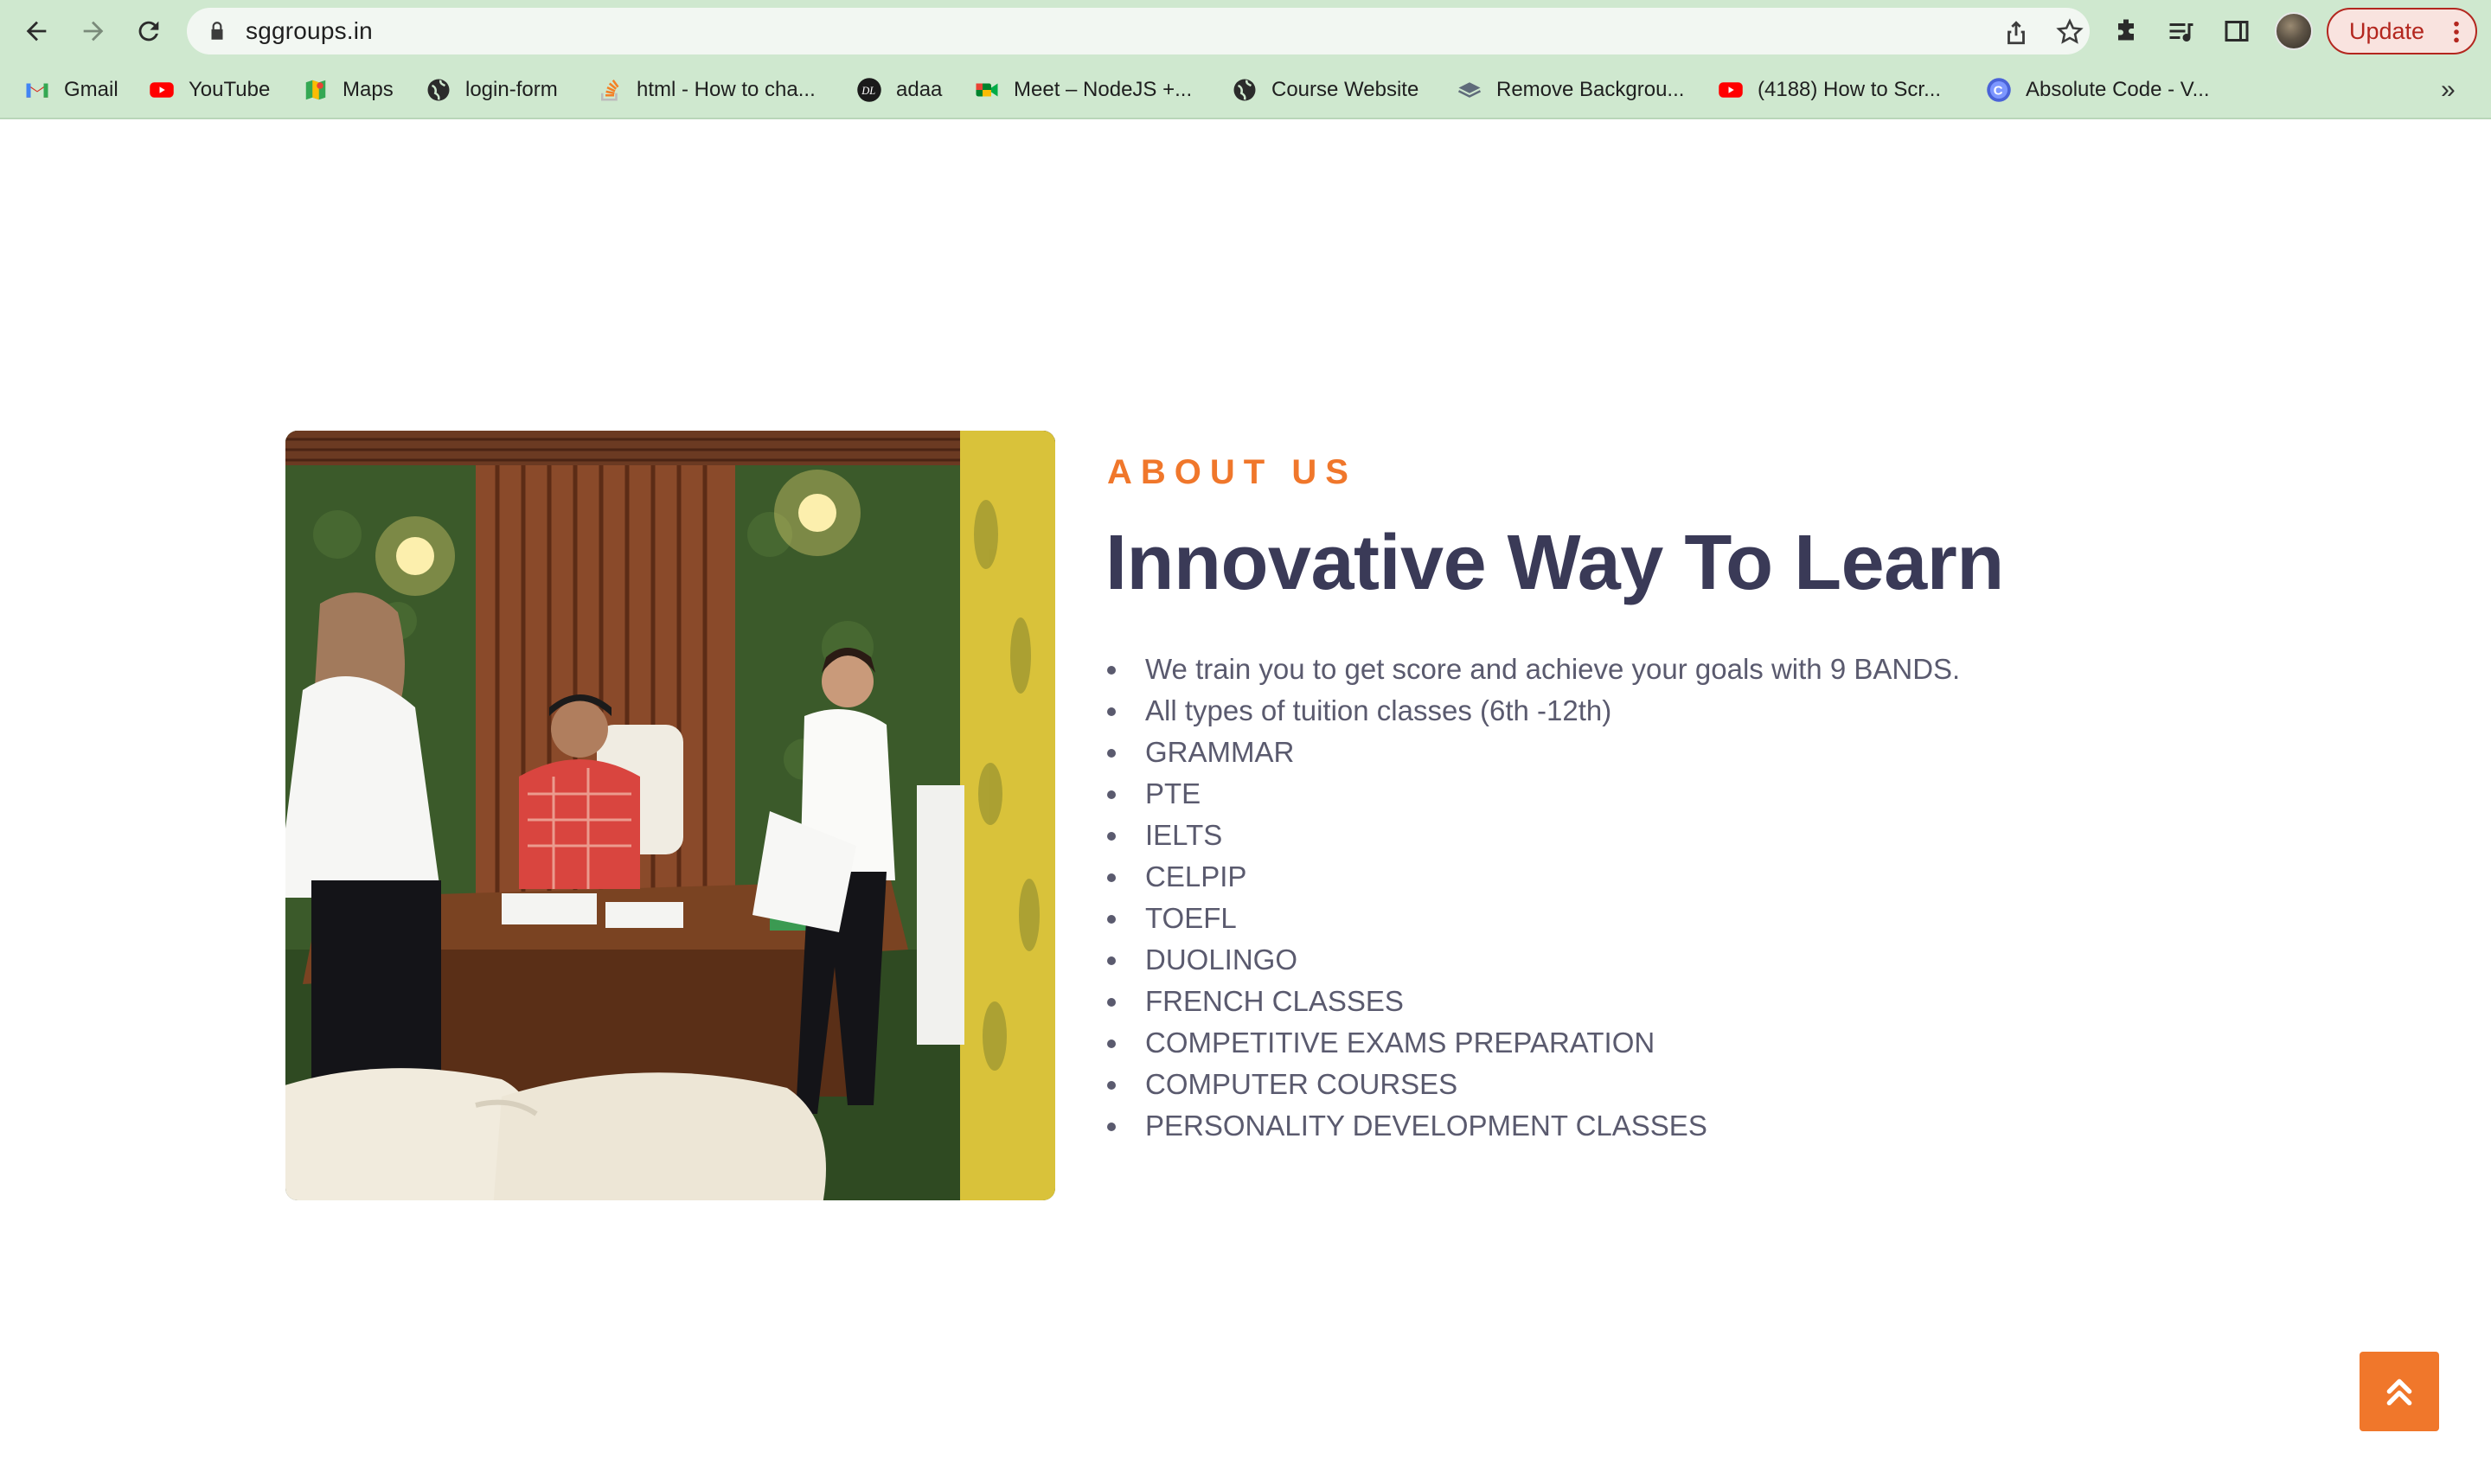 This screenshot has width=2491, height=1484. What do you see at coordinates (610, 90) in the screenshot?
I see `stackoverflow-icon` at bounding box center [610, 90].